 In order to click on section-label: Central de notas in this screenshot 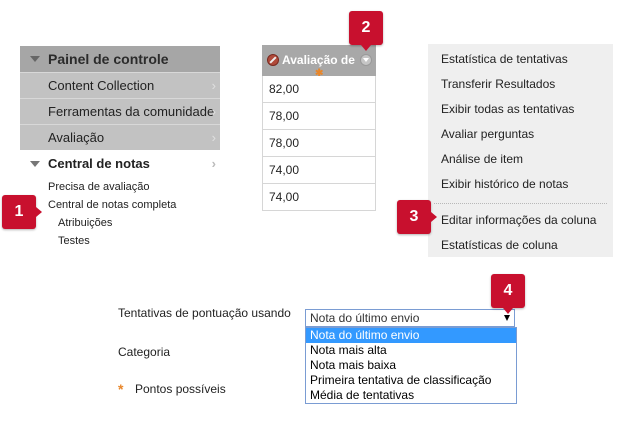, I will do `click(99, 163)`.